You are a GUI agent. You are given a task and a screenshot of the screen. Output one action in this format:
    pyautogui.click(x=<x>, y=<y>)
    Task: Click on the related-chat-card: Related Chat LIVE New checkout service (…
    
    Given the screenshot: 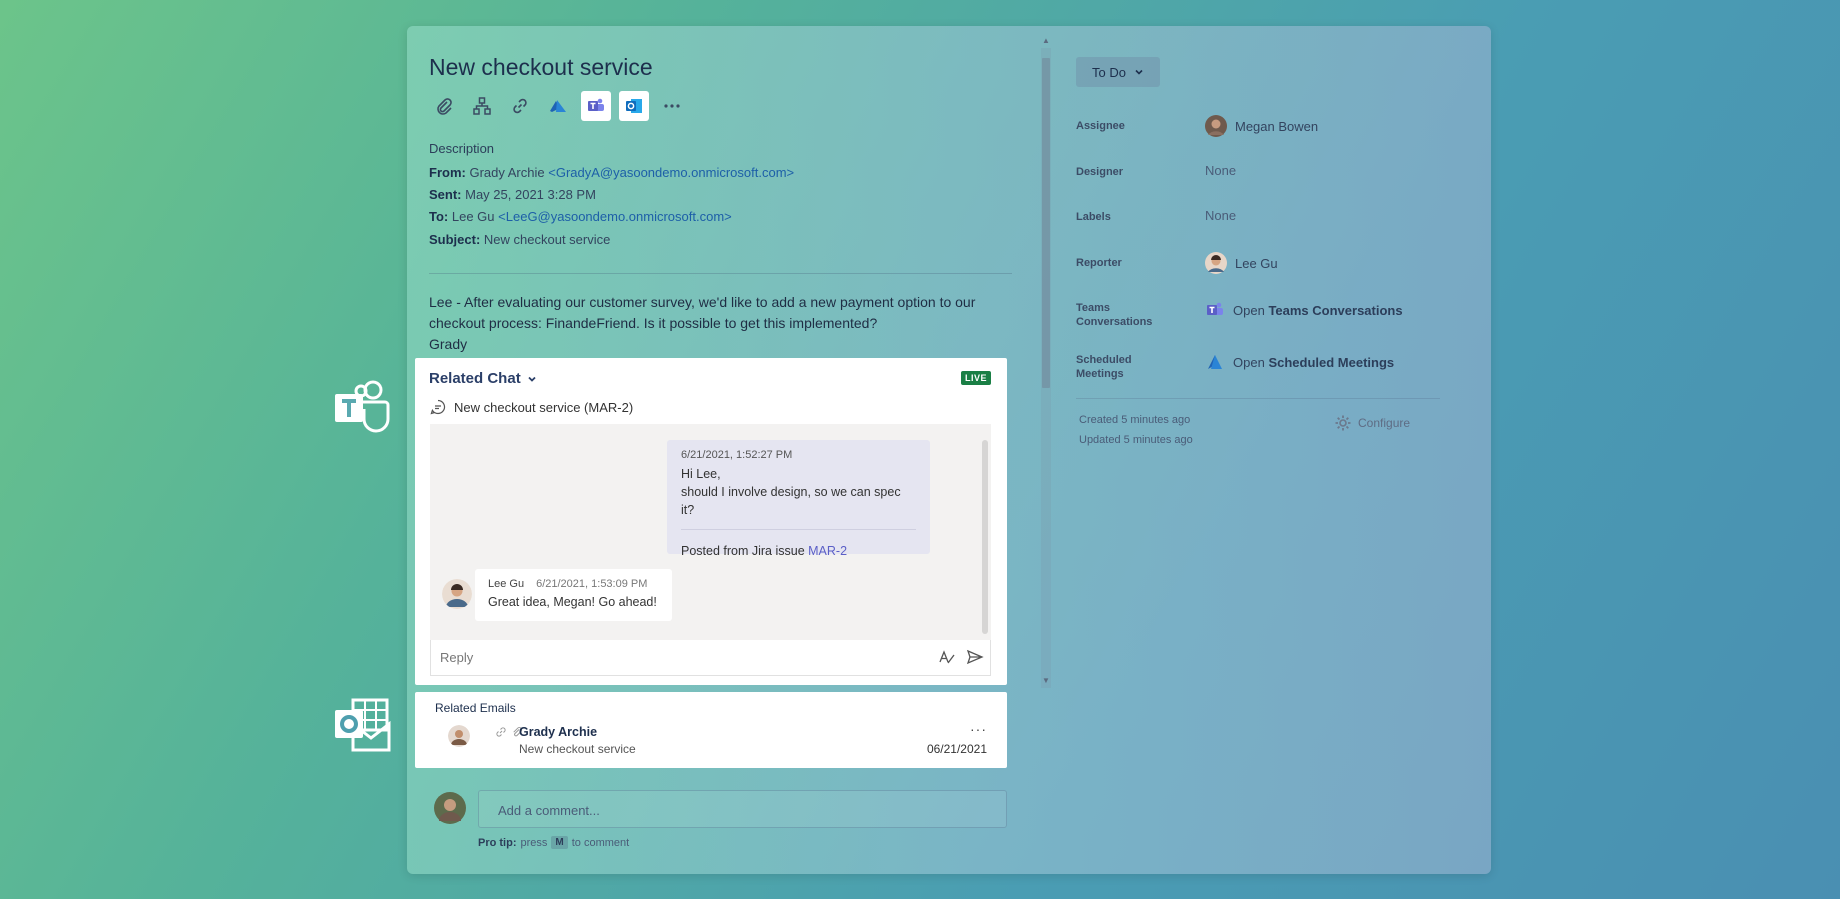 What is the action you would take?
    pyautogui.click(x=711, y=521)
    